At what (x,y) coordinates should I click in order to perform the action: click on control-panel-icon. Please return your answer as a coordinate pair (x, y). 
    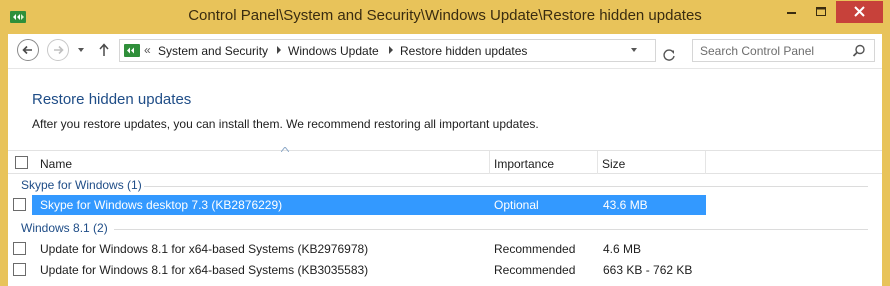
    Looking at the image, I should click on (132, 50).